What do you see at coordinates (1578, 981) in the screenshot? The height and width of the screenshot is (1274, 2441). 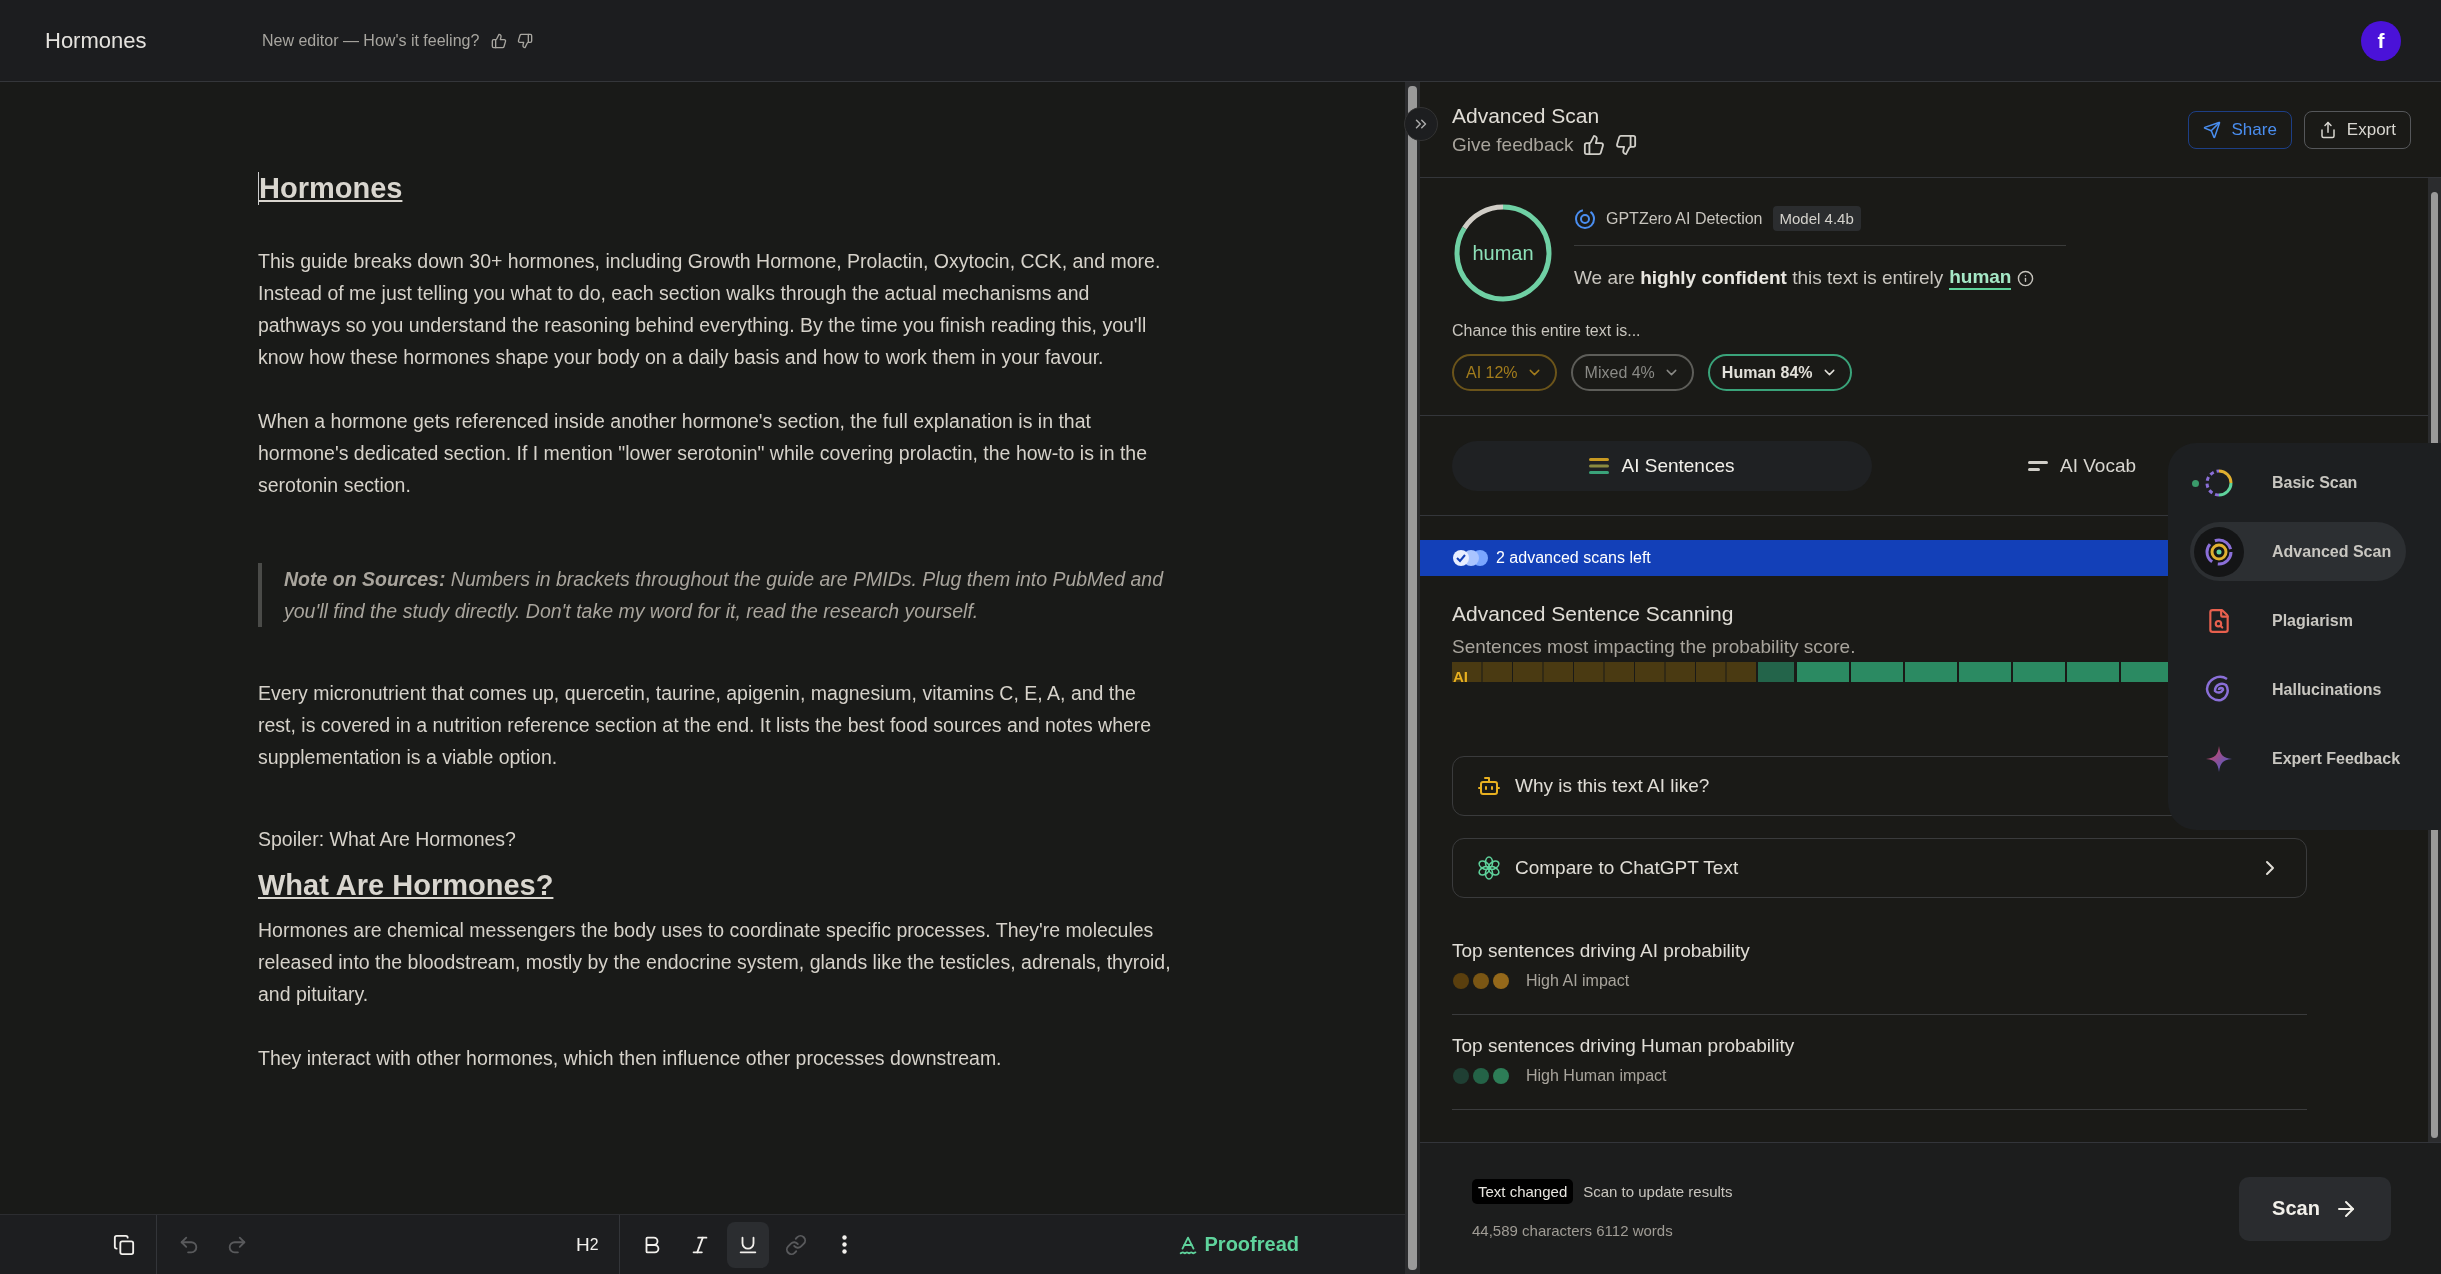 I see `impact-legend: High AI impact` at bounding box center [1578, 981].